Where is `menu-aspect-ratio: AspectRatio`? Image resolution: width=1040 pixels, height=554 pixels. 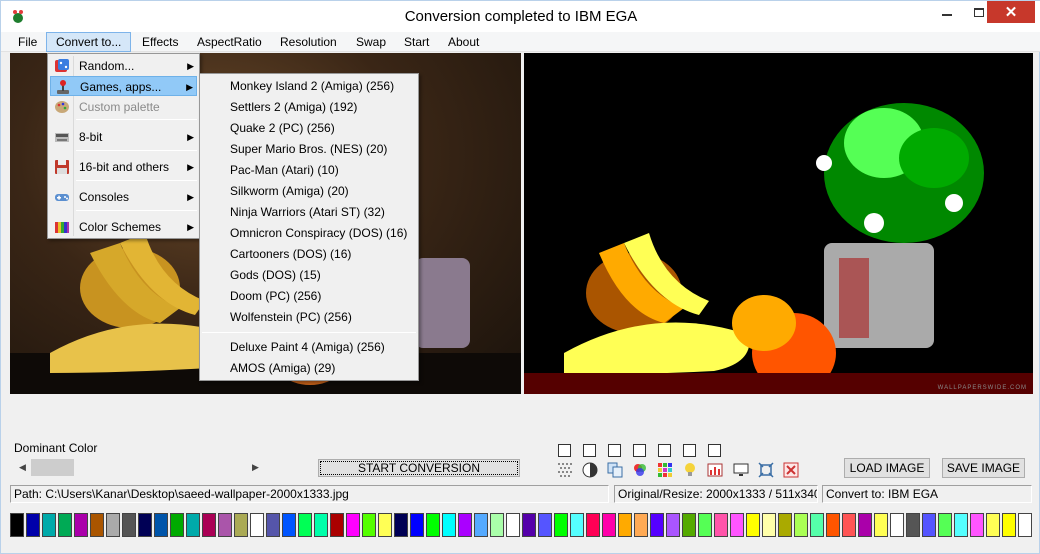 menu-aspect-ratio: AspectRatio is located at coordinates (229, 42).